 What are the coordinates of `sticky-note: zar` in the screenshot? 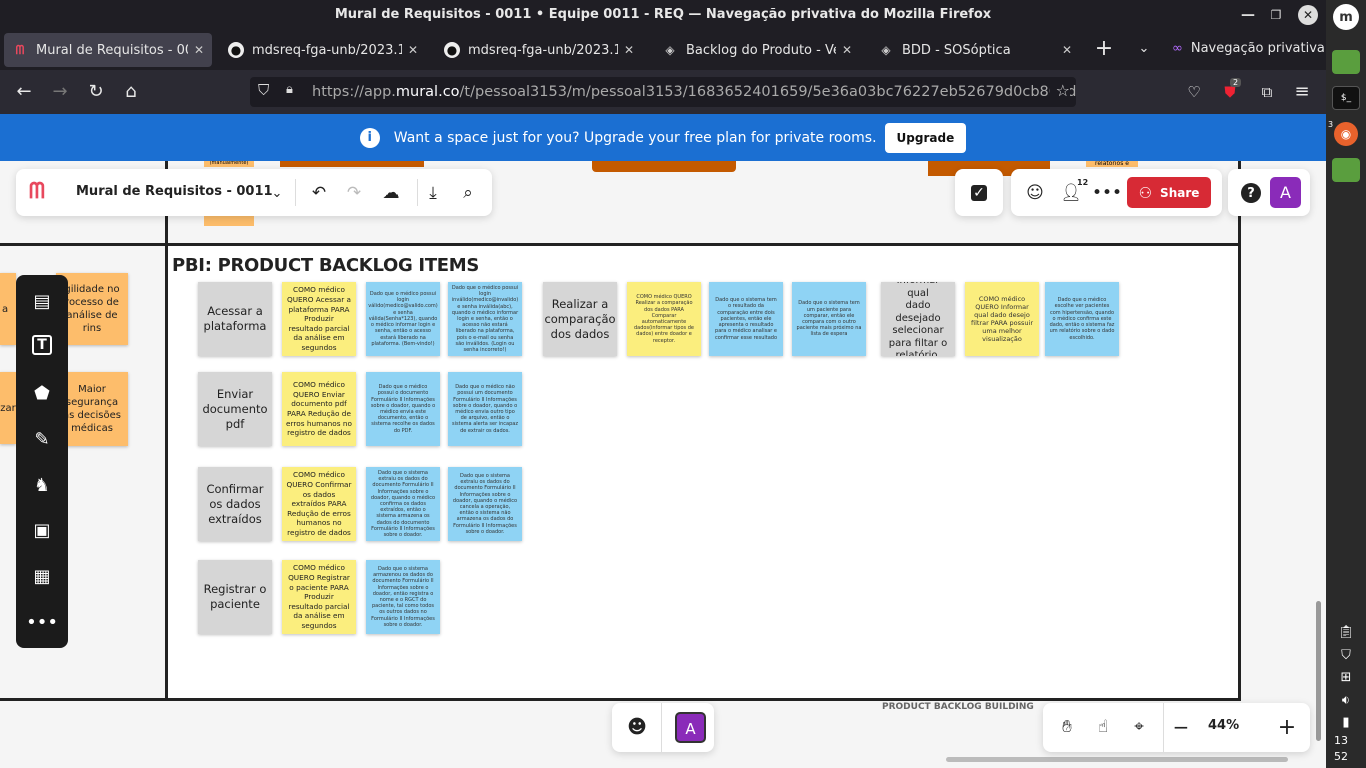 It's located at (8, 408).